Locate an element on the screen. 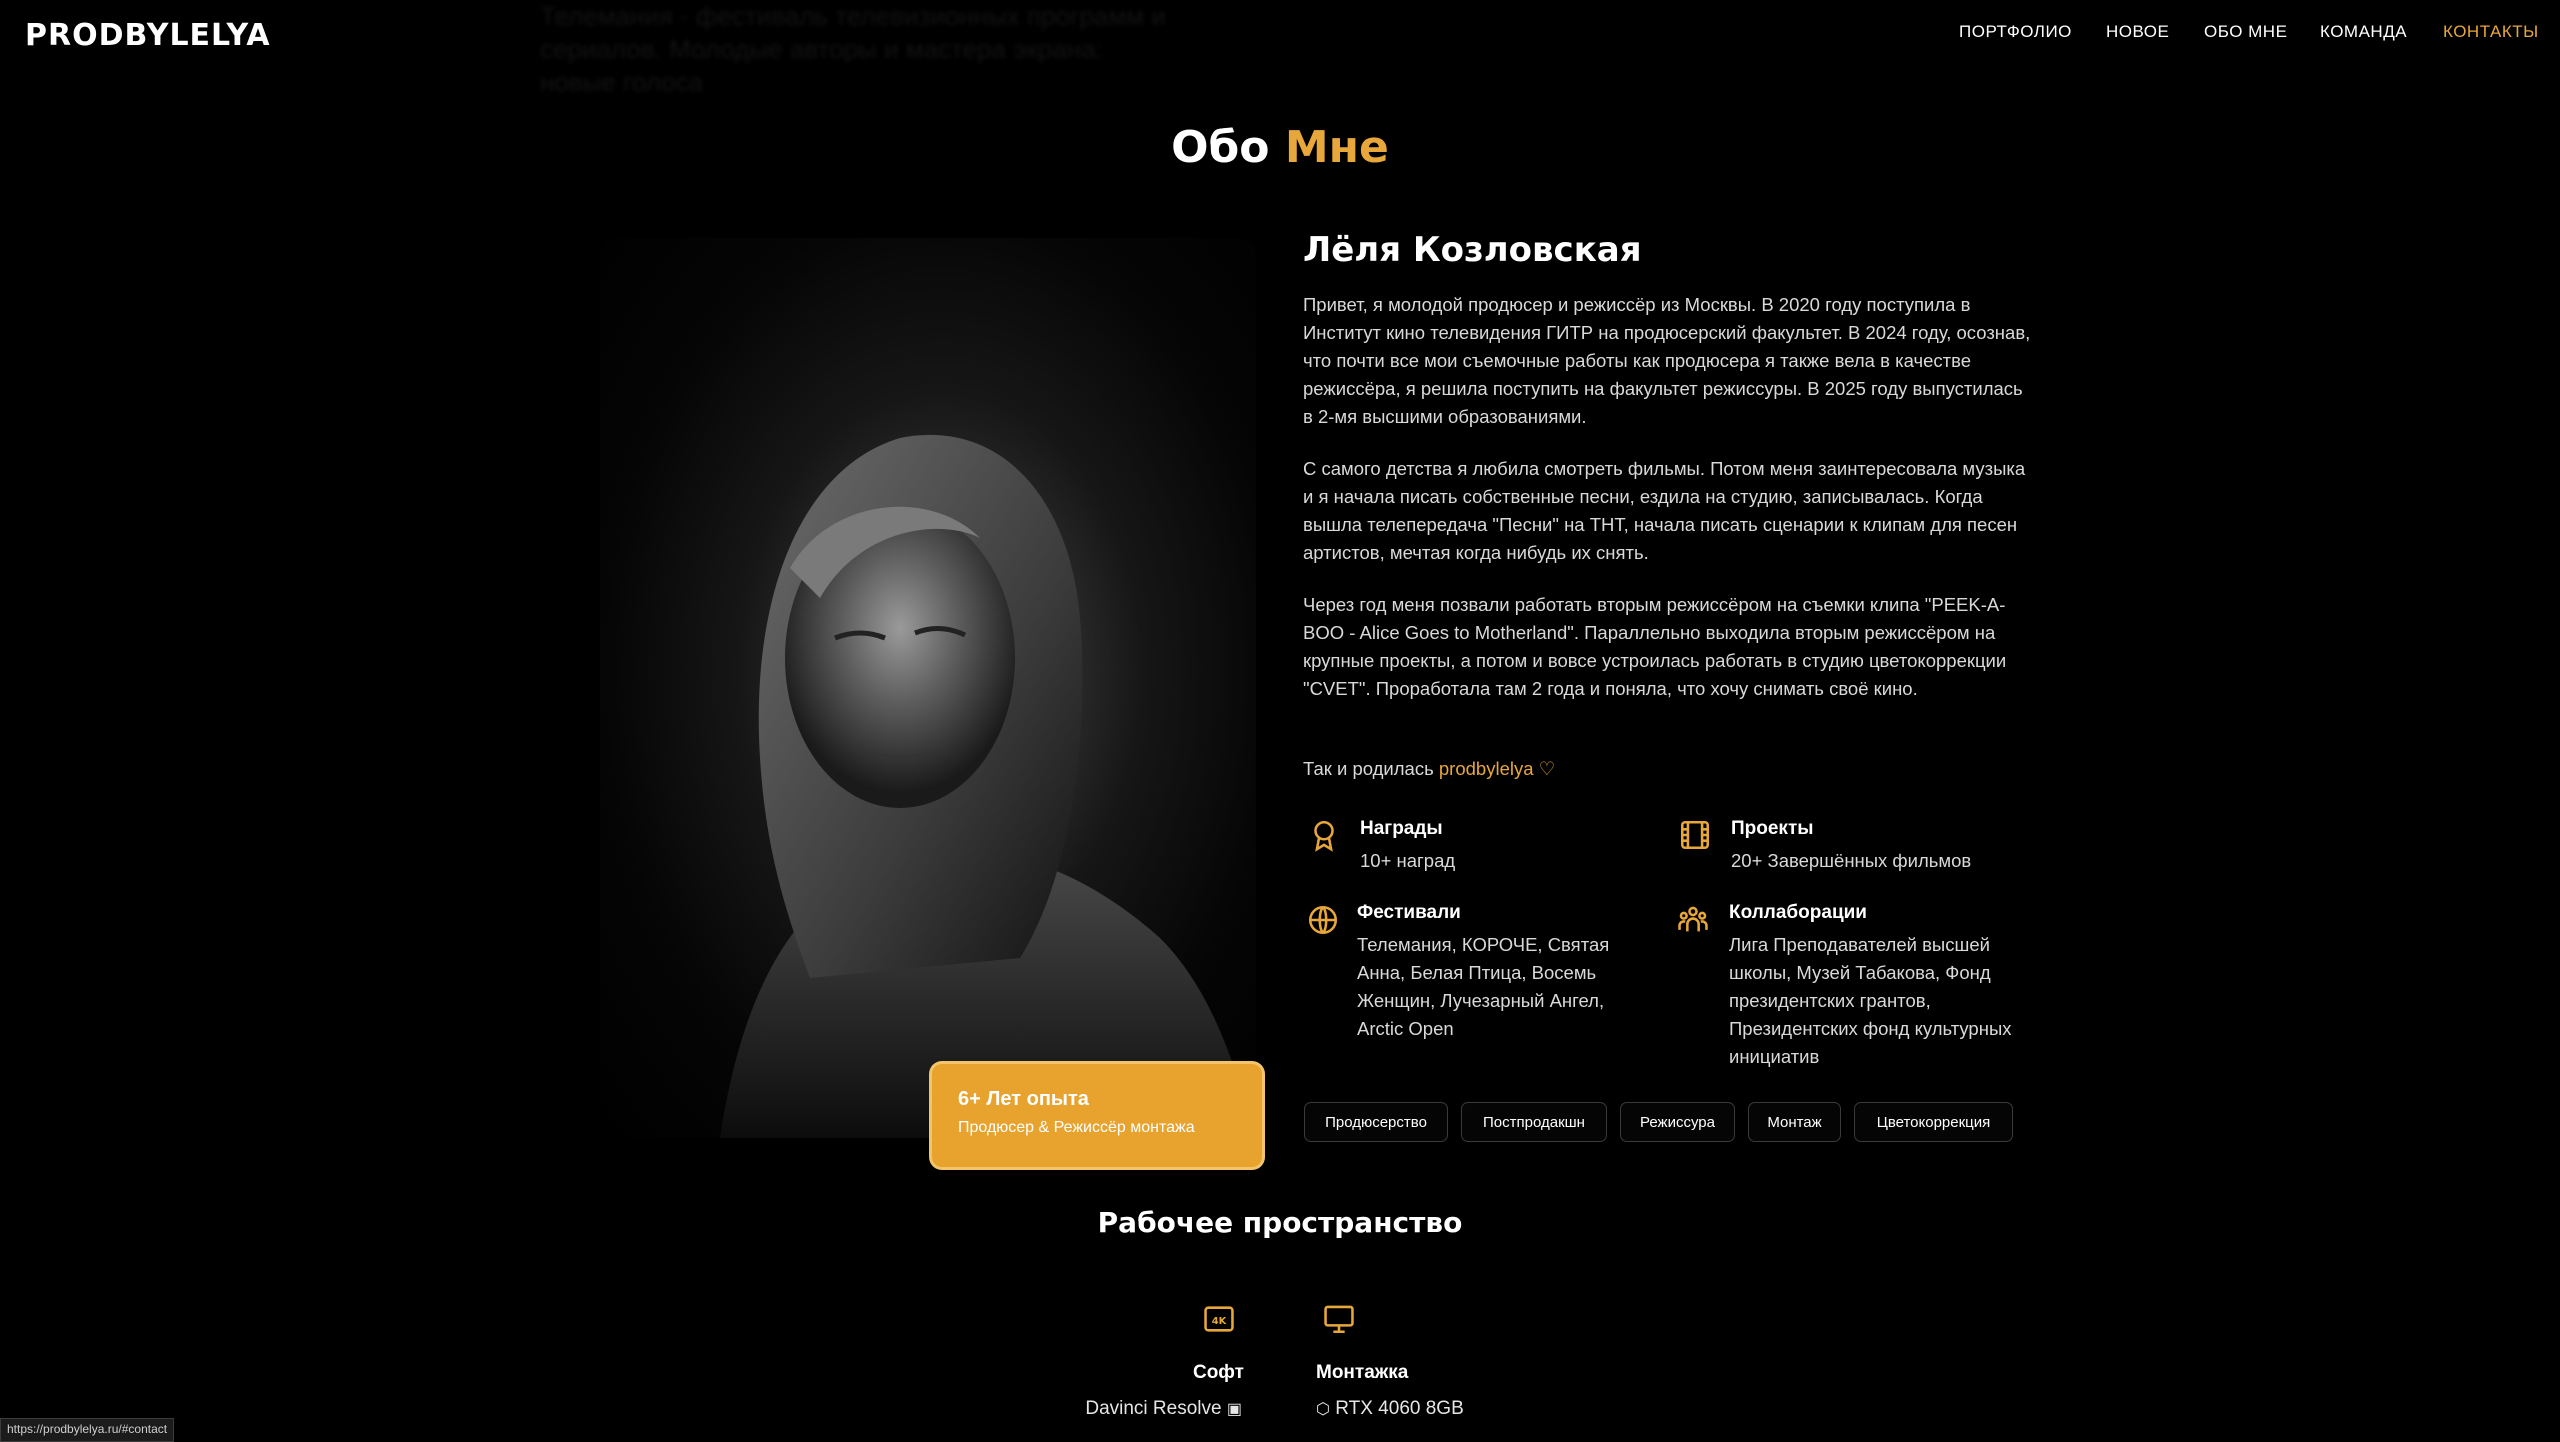 This screenshot has width=2560, height=1442. section-title: Обо Мне is located at coordinates (1280, 147).